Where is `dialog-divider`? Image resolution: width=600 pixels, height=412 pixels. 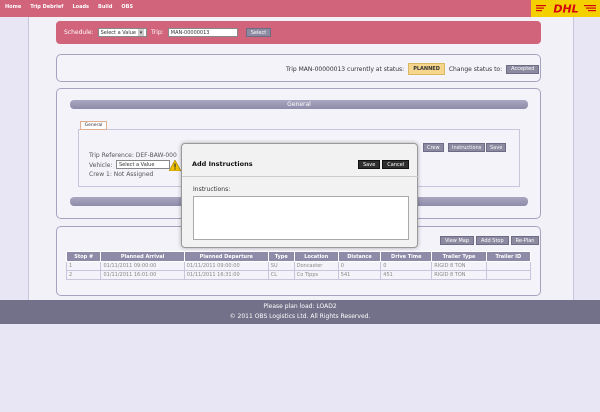 dialog-divider is located at coordinates (300, 176).